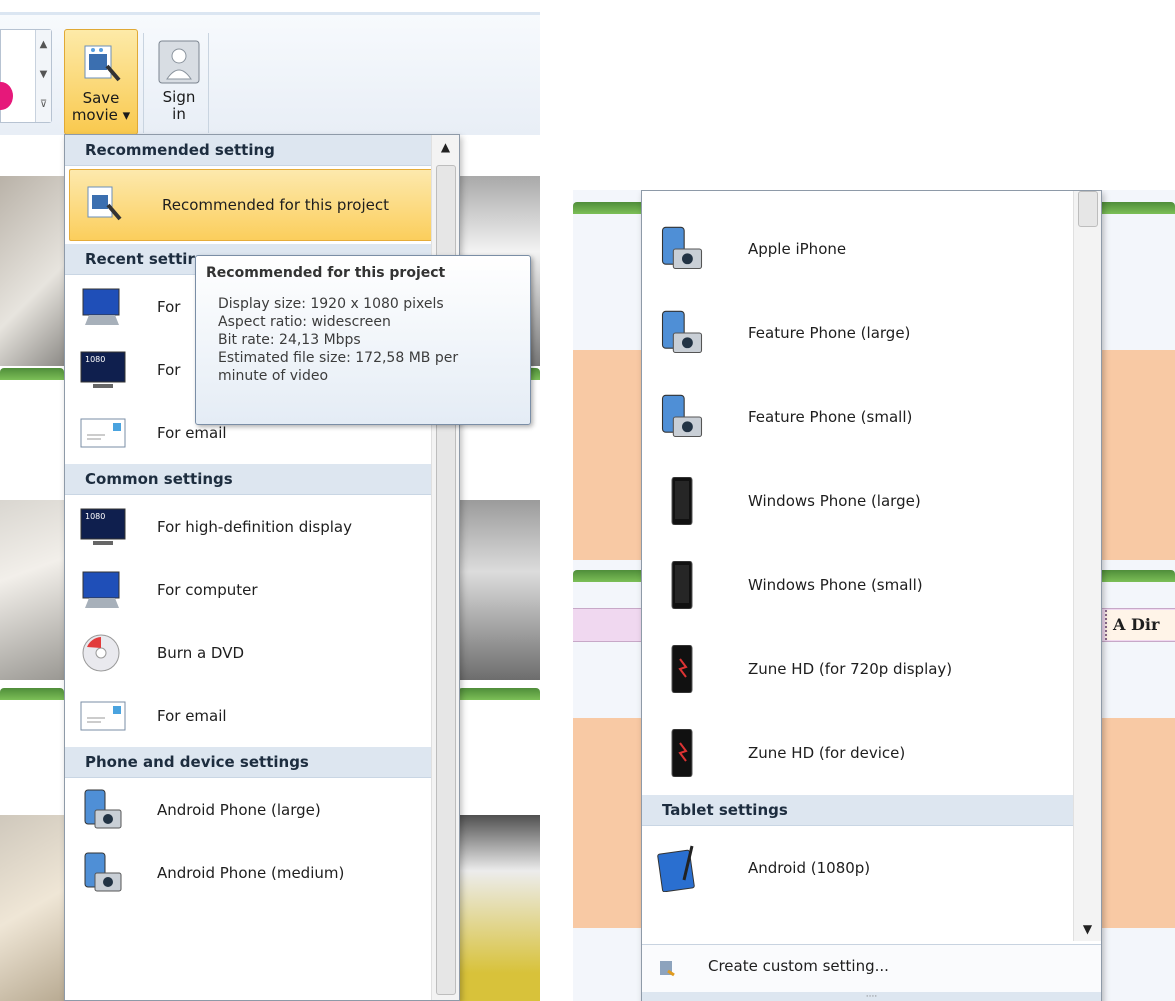 The width and height of the screenshot is (1175, 1001). I want to click on tooltip-line: Display size: 1920 x 1080 pixels, so click(331, 304).